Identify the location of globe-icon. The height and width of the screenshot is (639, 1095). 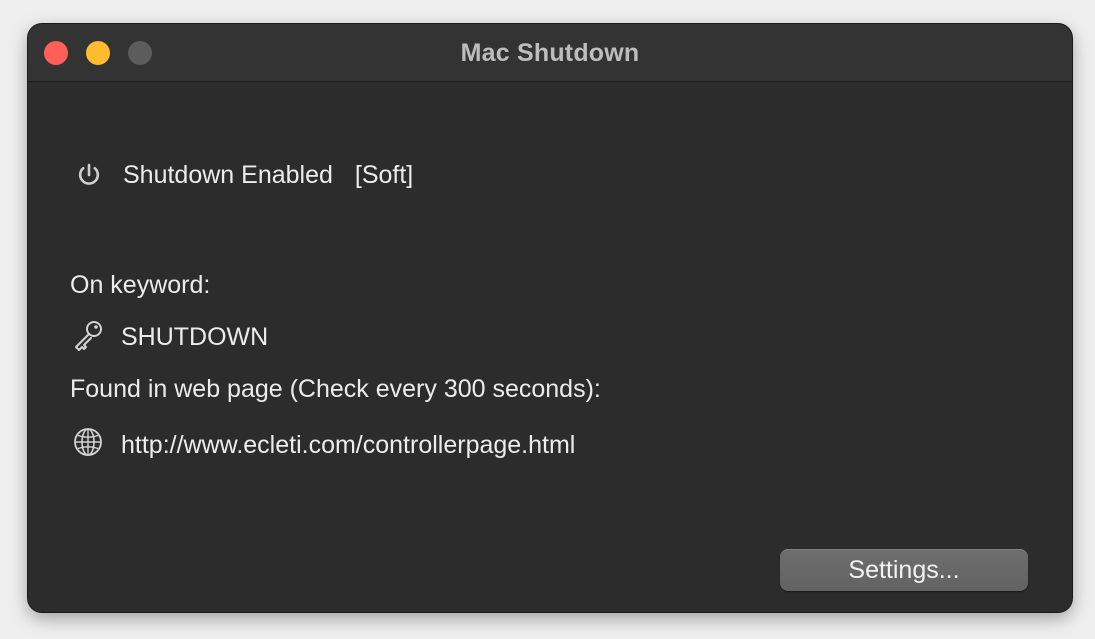
(88, 442).